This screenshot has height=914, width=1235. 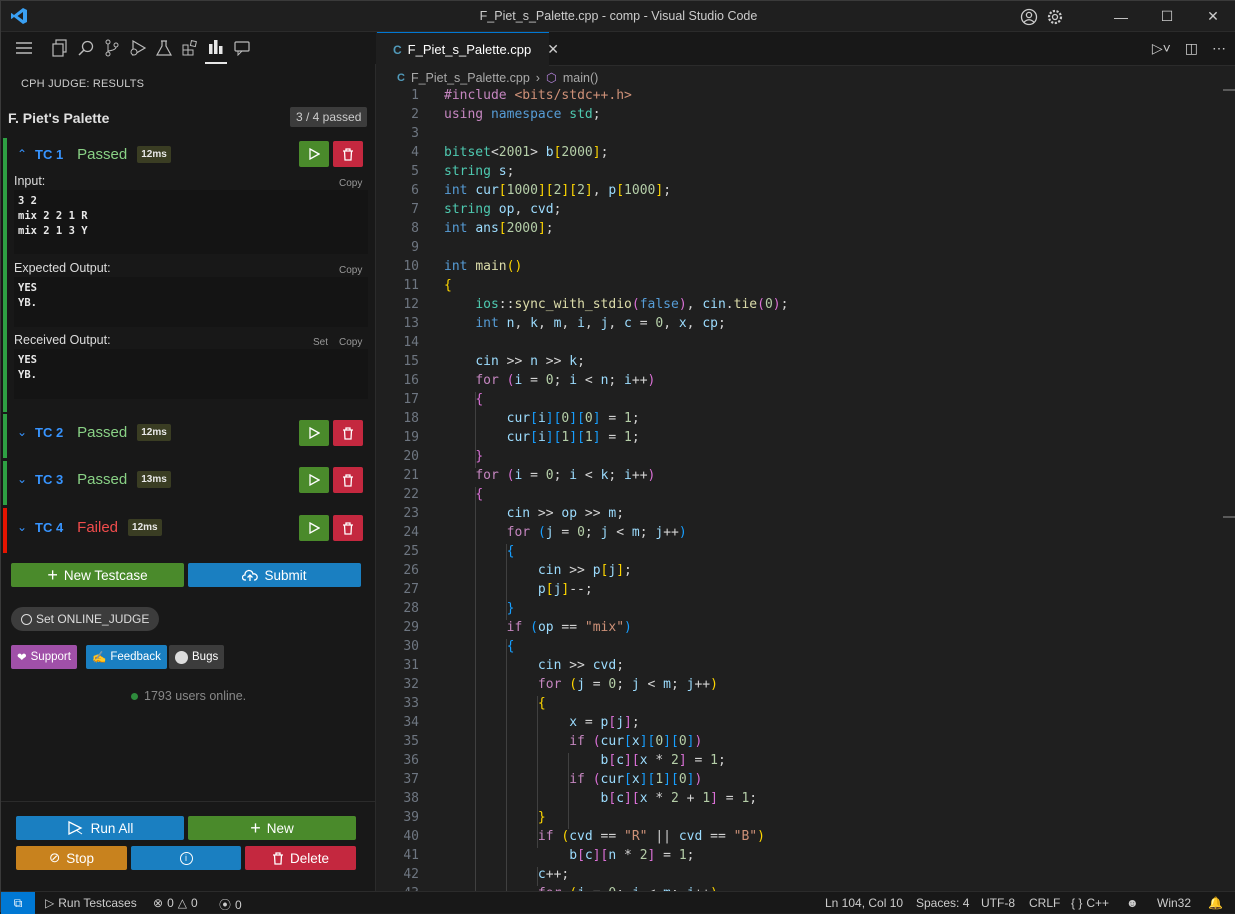 What do you see at coordinates (300, 858) in the screenshot?
I see `delete-all-button: Delete` at bounding box center [300, 858].